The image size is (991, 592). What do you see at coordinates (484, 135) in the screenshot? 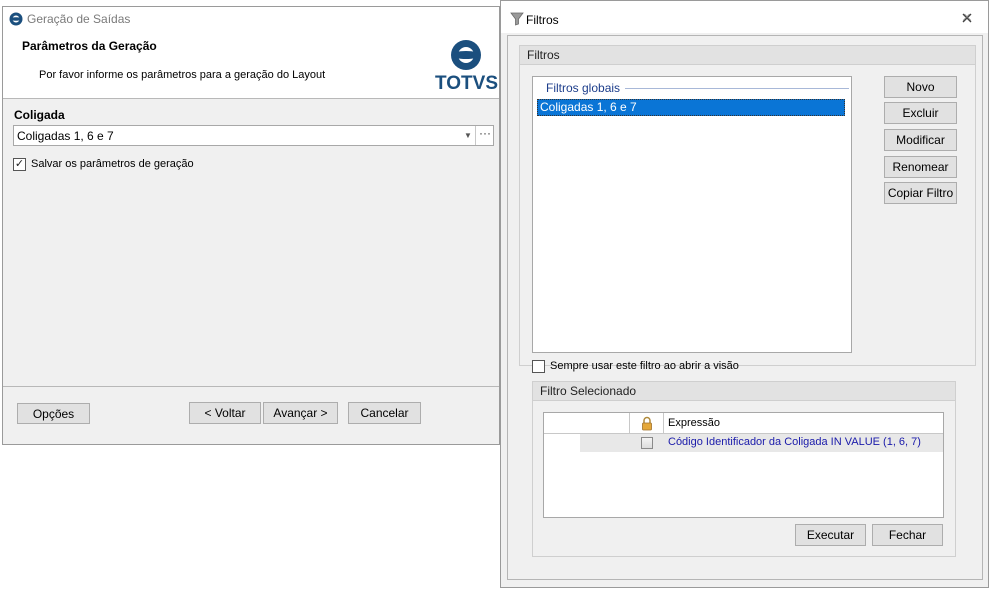
I see `ellipsis-button: ···` at bounding box center [484, 135].